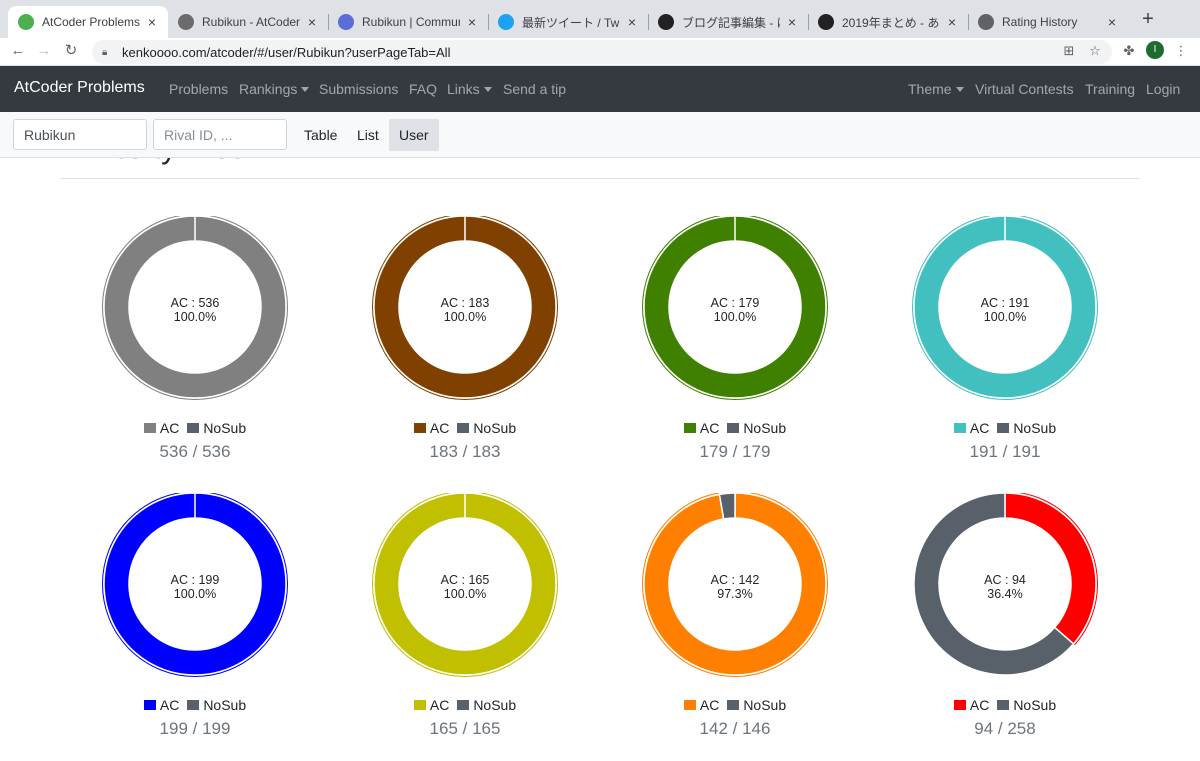 The image size is (1200, 761). I want to click on pie-center-ac-label: AC : 165, so click(465, 580).